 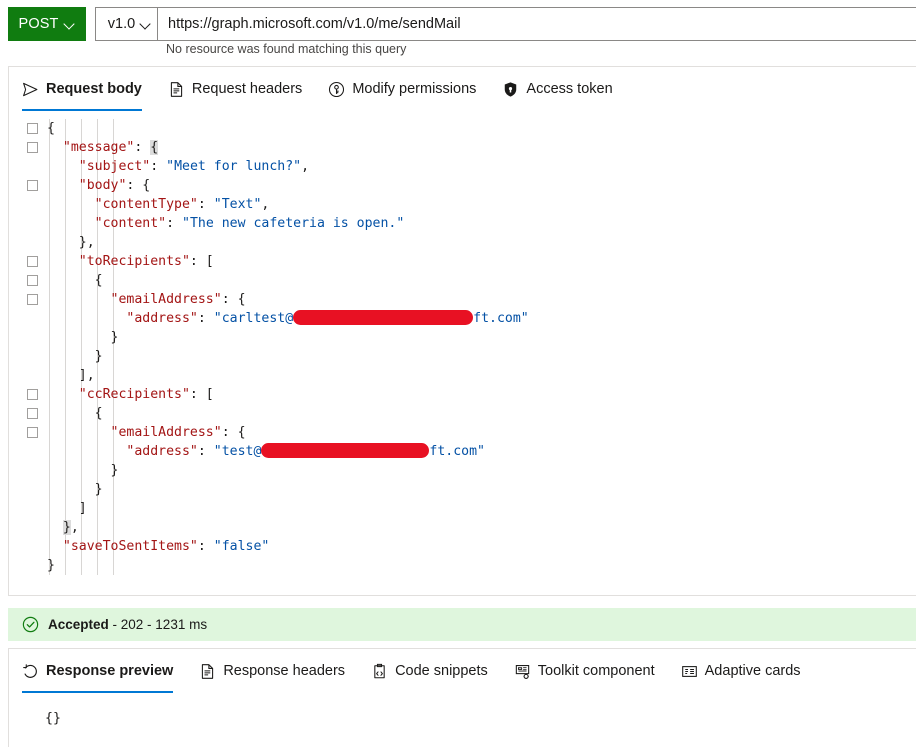 I want to click on undo-arrow-icon, so click(x=30, y=670).